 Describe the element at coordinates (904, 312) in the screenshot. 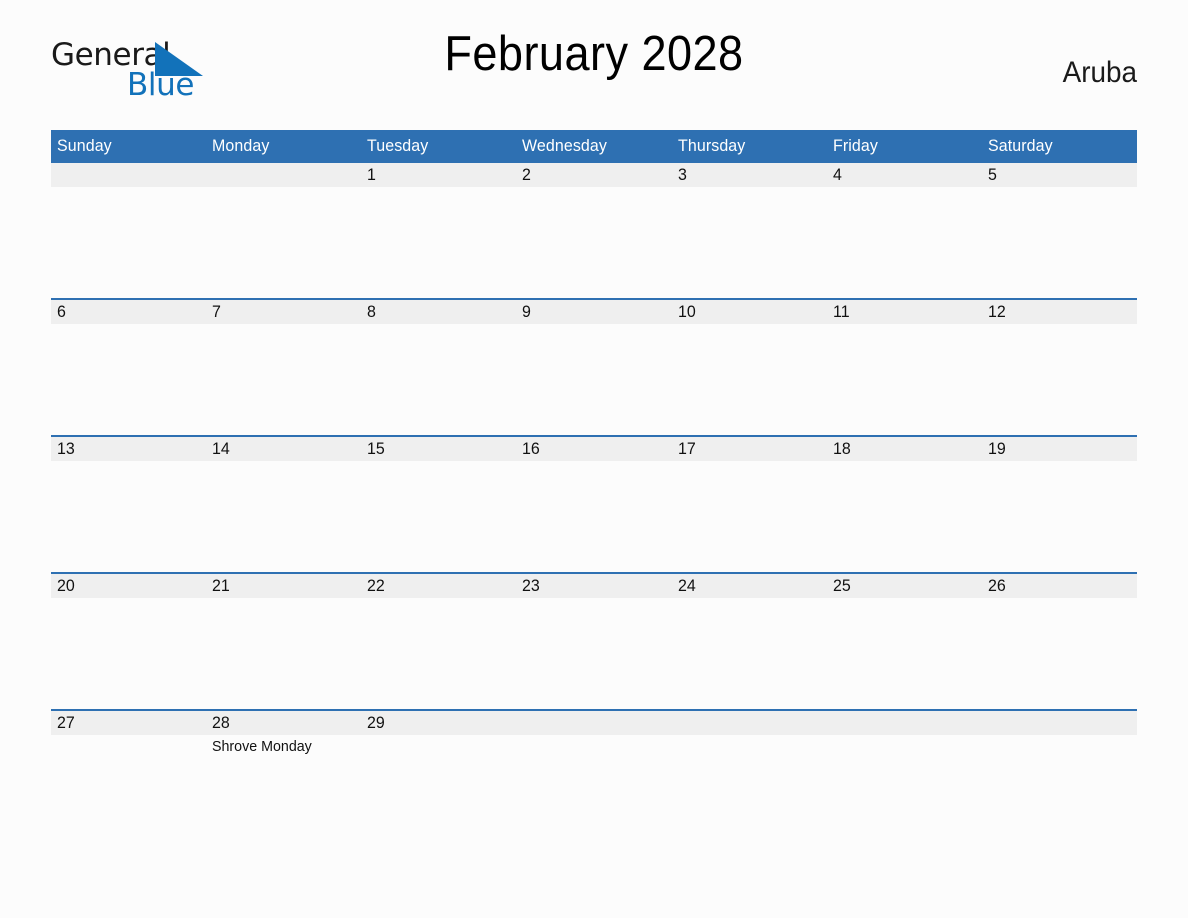

I see `day-number-band: 11` at that location.